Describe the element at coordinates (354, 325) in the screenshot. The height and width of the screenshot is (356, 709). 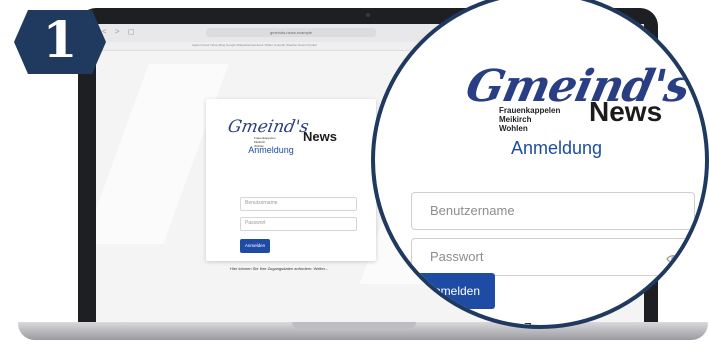
I see `laptop-notch` at that location.